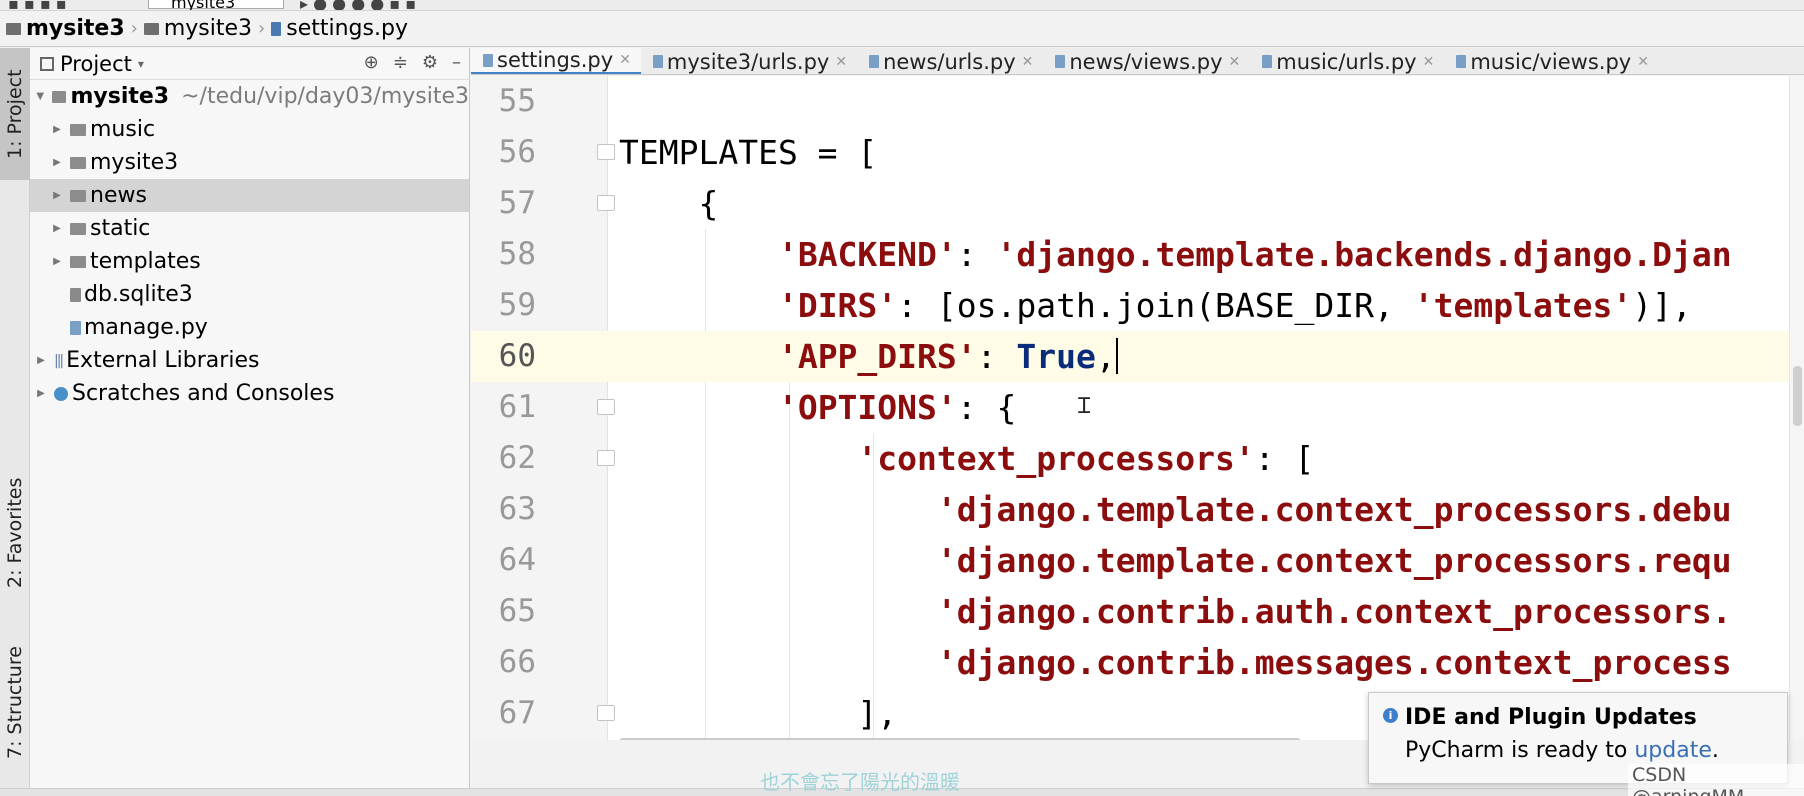  What do you see at coordinates (412, 62) in the screenshot?
I see `project-pane-tools: ⊕ ≑ ⚙ –` at bounding box center [412, 62].